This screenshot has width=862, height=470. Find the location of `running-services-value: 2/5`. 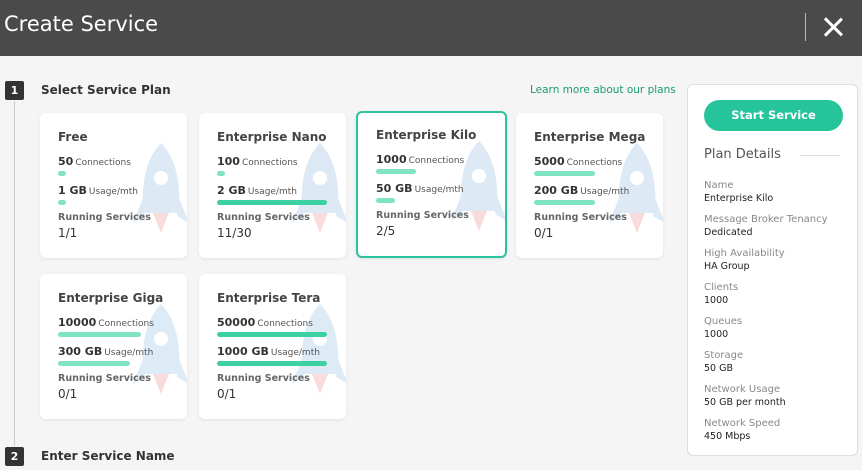

running-services-value: 2/5 is located at coordinates (386, 231).